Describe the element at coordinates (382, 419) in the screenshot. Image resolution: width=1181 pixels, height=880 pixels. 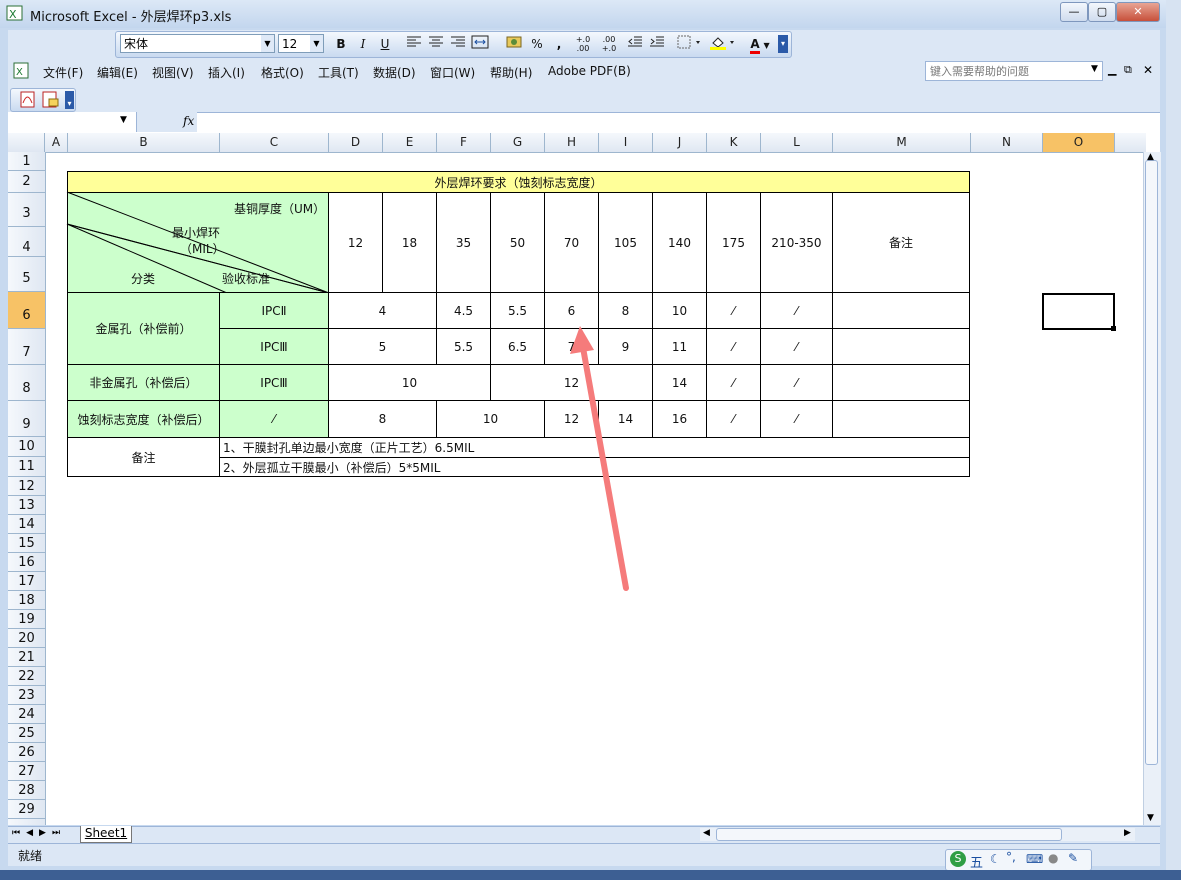
I see `table-cell: 8` at that location.